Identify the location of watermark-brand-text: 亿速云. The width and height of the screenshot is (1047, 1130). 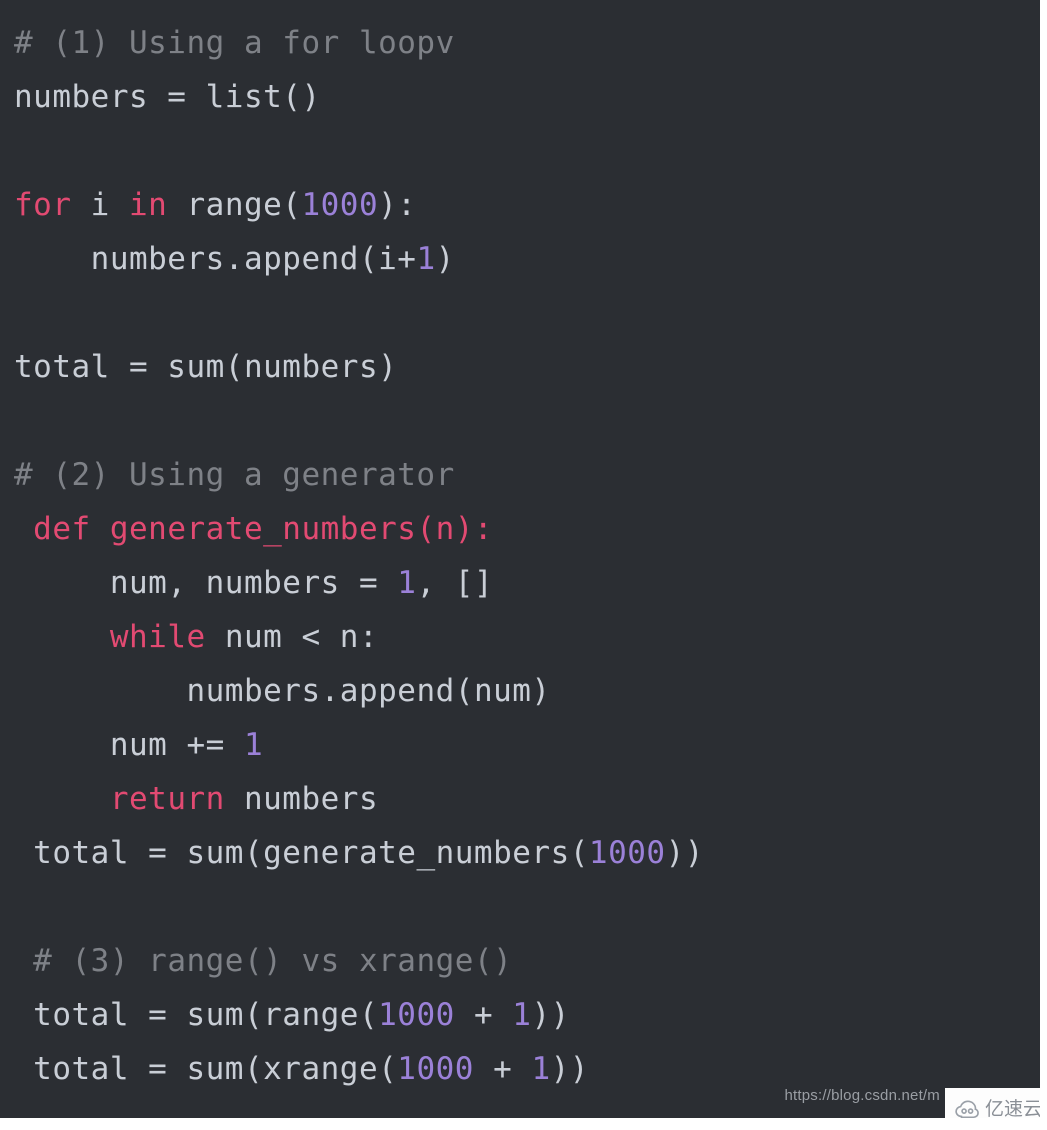
(1014, 1108).